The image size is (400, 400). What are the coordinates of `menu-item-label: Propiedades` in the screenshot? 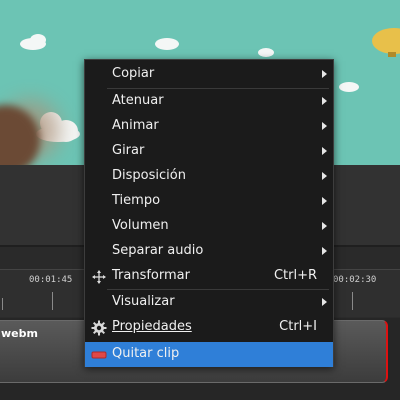 It's located at (152, 326).